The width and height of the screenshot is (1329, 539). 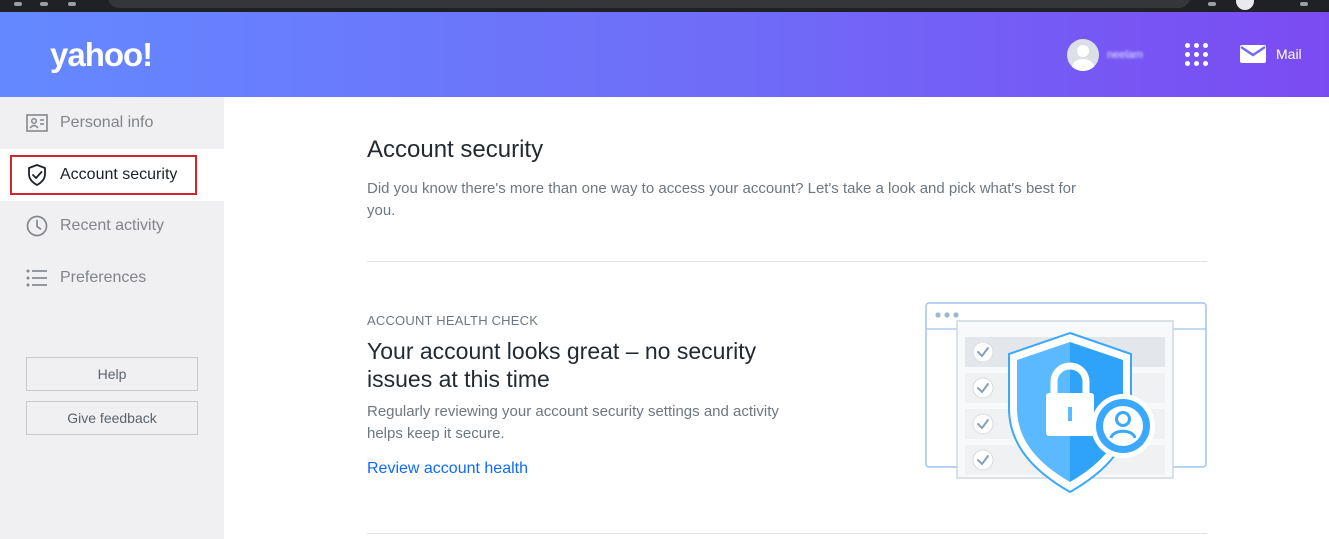 What do you see at coordinates (37, 278) in the screenshot?
I see `list-icon` at bounding box center [37, 278].